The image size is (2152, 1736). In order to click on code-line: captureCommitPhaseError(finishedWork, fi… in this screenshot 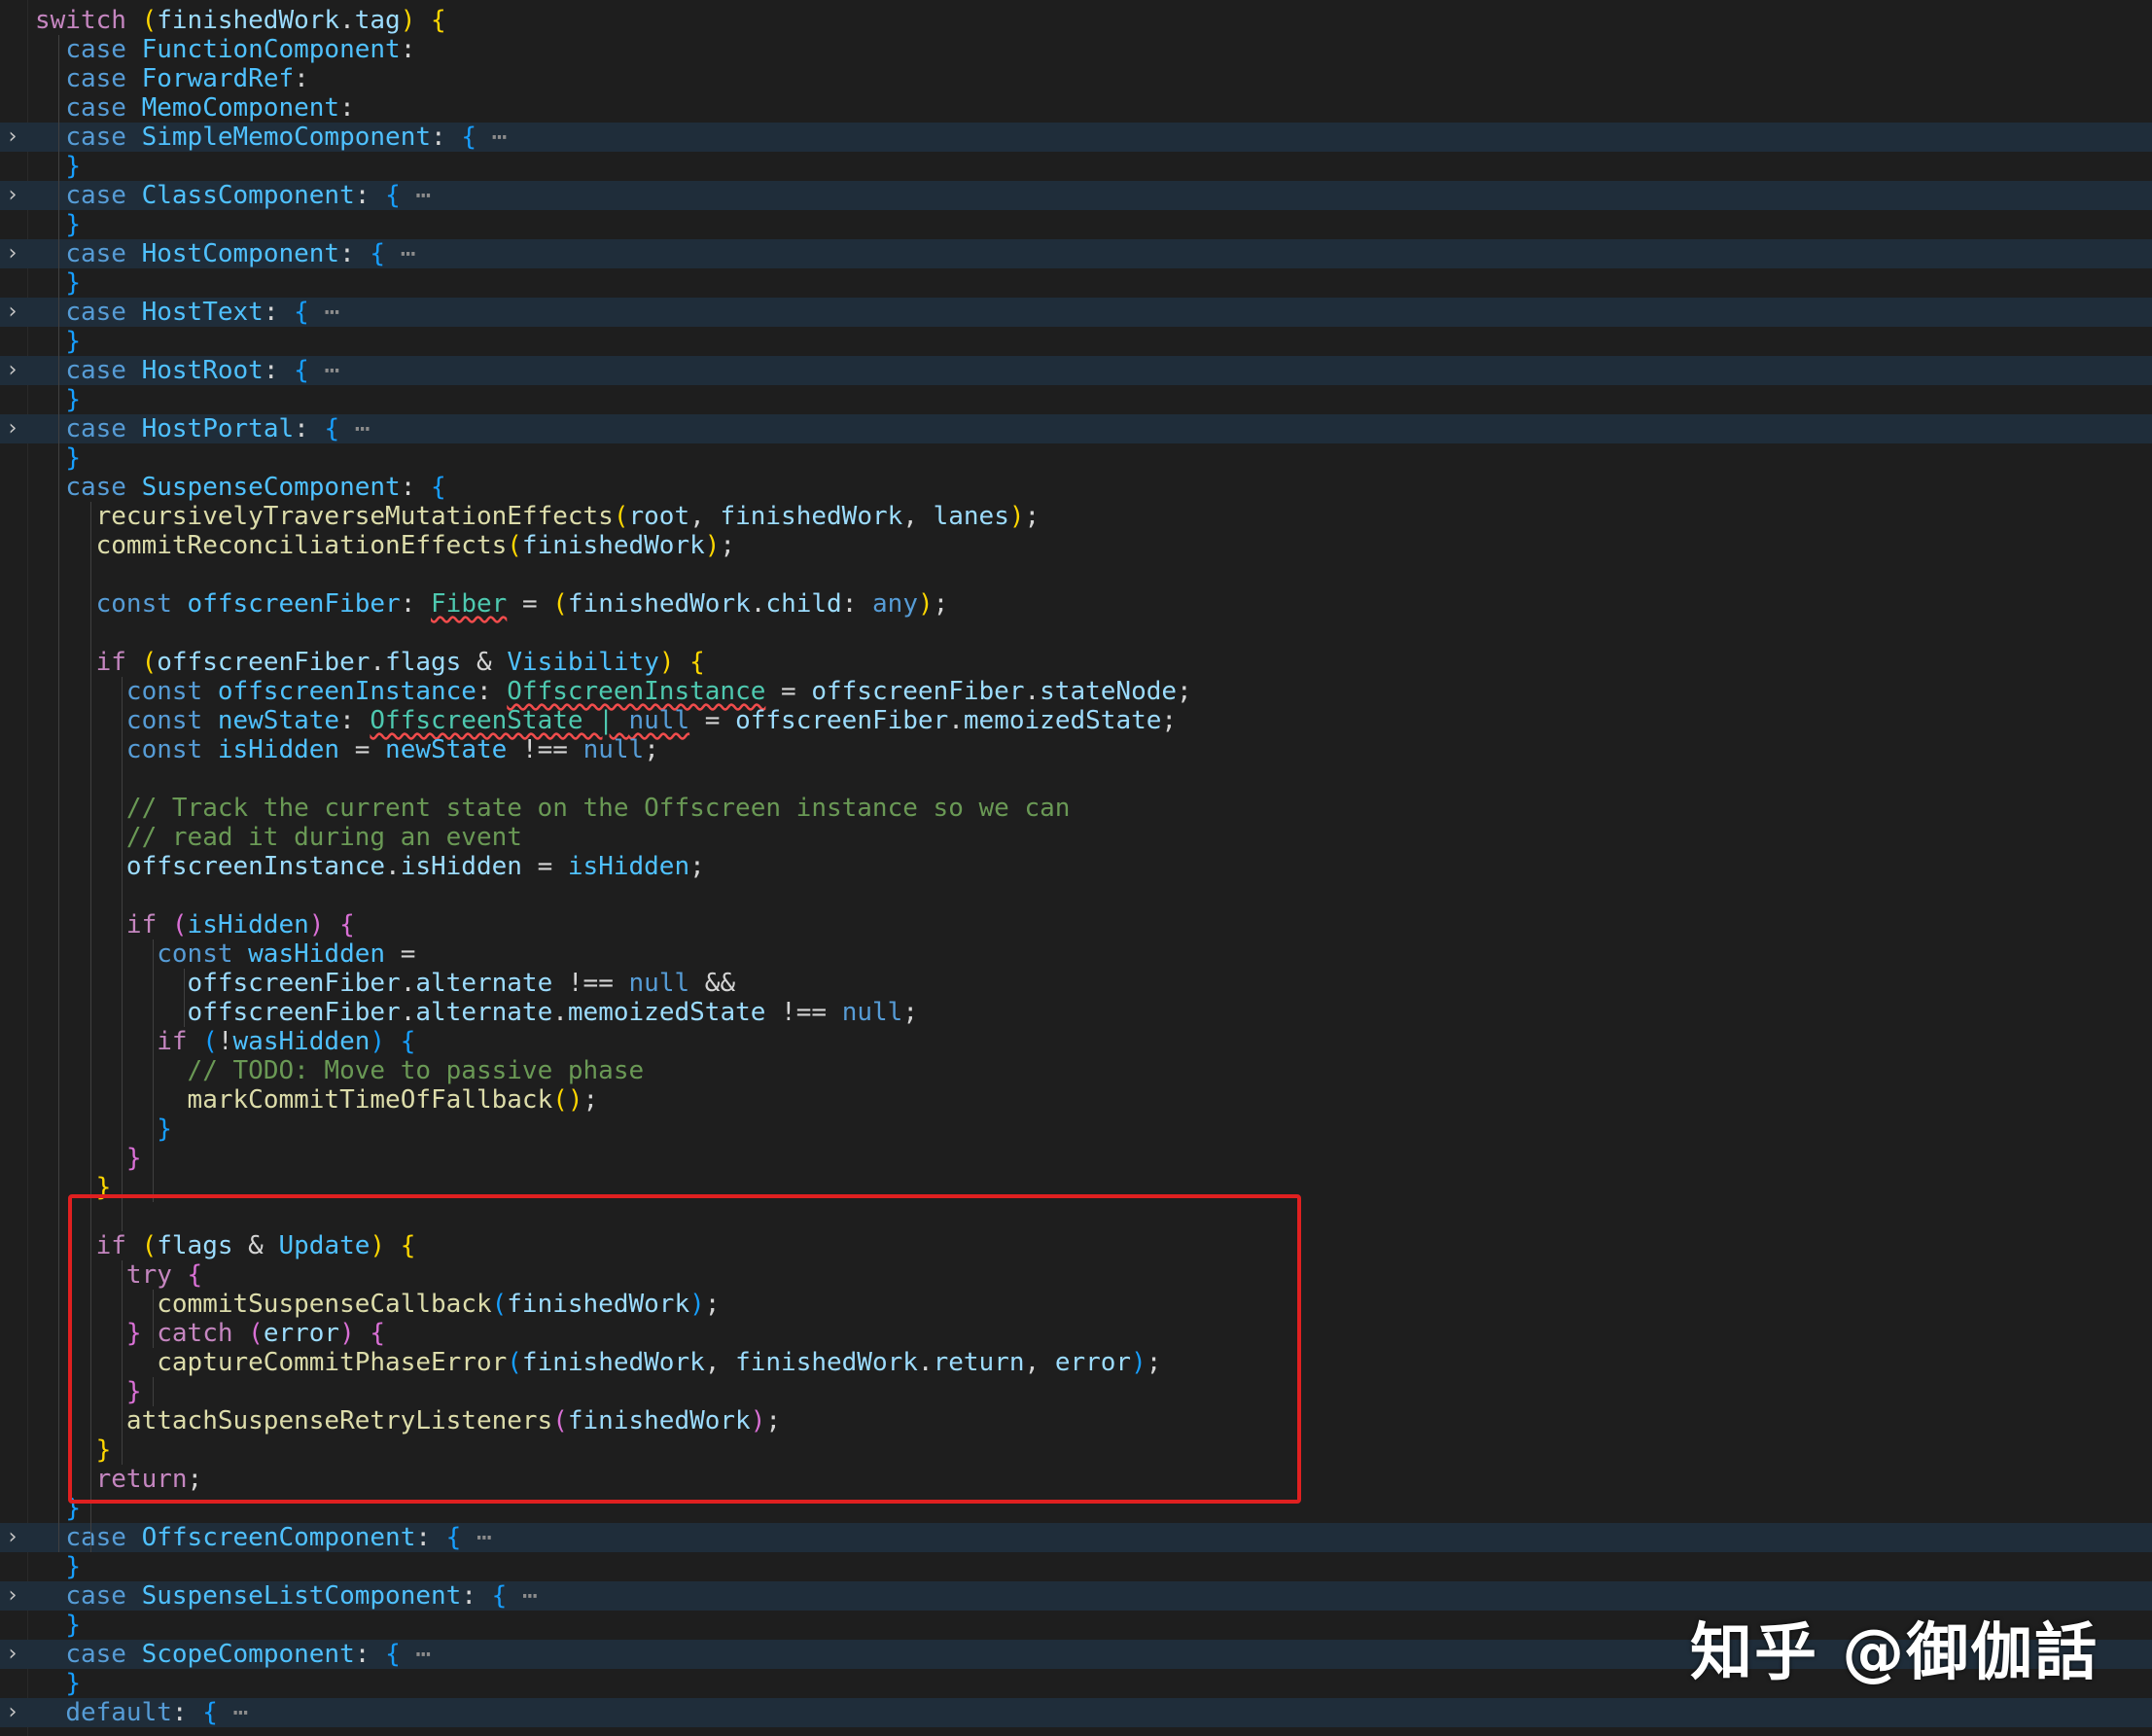, I will do `click(1076, 1362)`.